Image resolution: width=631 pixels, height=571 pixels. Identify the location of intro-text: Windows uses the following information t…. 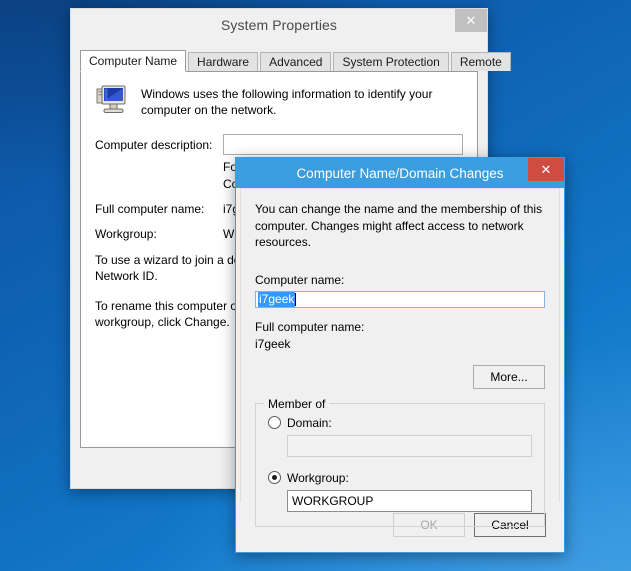
(287, 102).